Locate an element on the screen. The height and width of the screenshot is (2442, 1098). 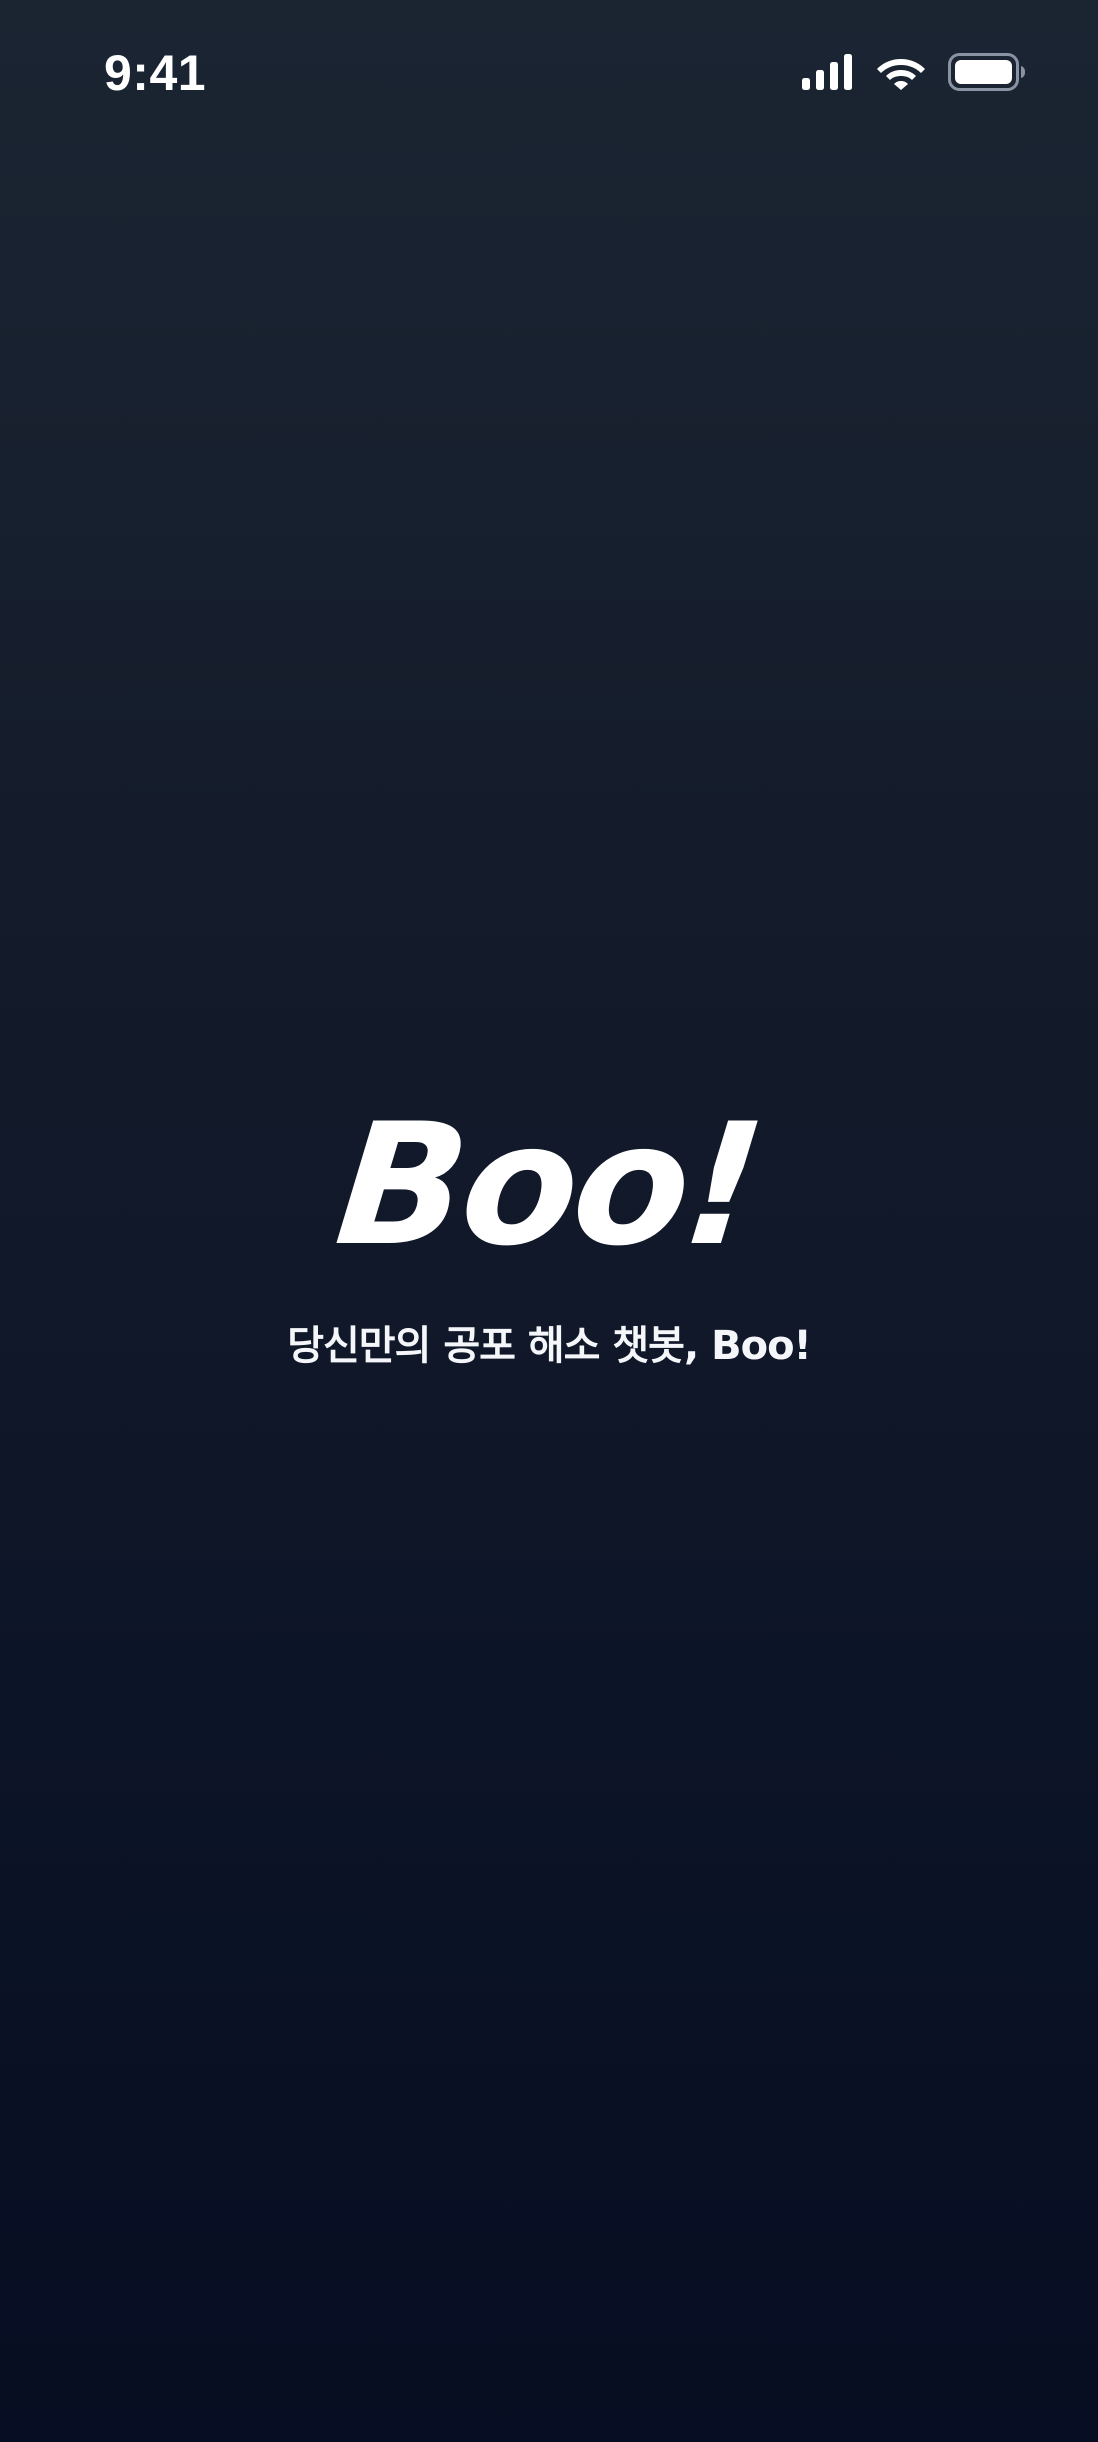
splash-content: Boo! 당신만의 공포 해소 챗봇, Boo! is located at coordinates (549, 1230).